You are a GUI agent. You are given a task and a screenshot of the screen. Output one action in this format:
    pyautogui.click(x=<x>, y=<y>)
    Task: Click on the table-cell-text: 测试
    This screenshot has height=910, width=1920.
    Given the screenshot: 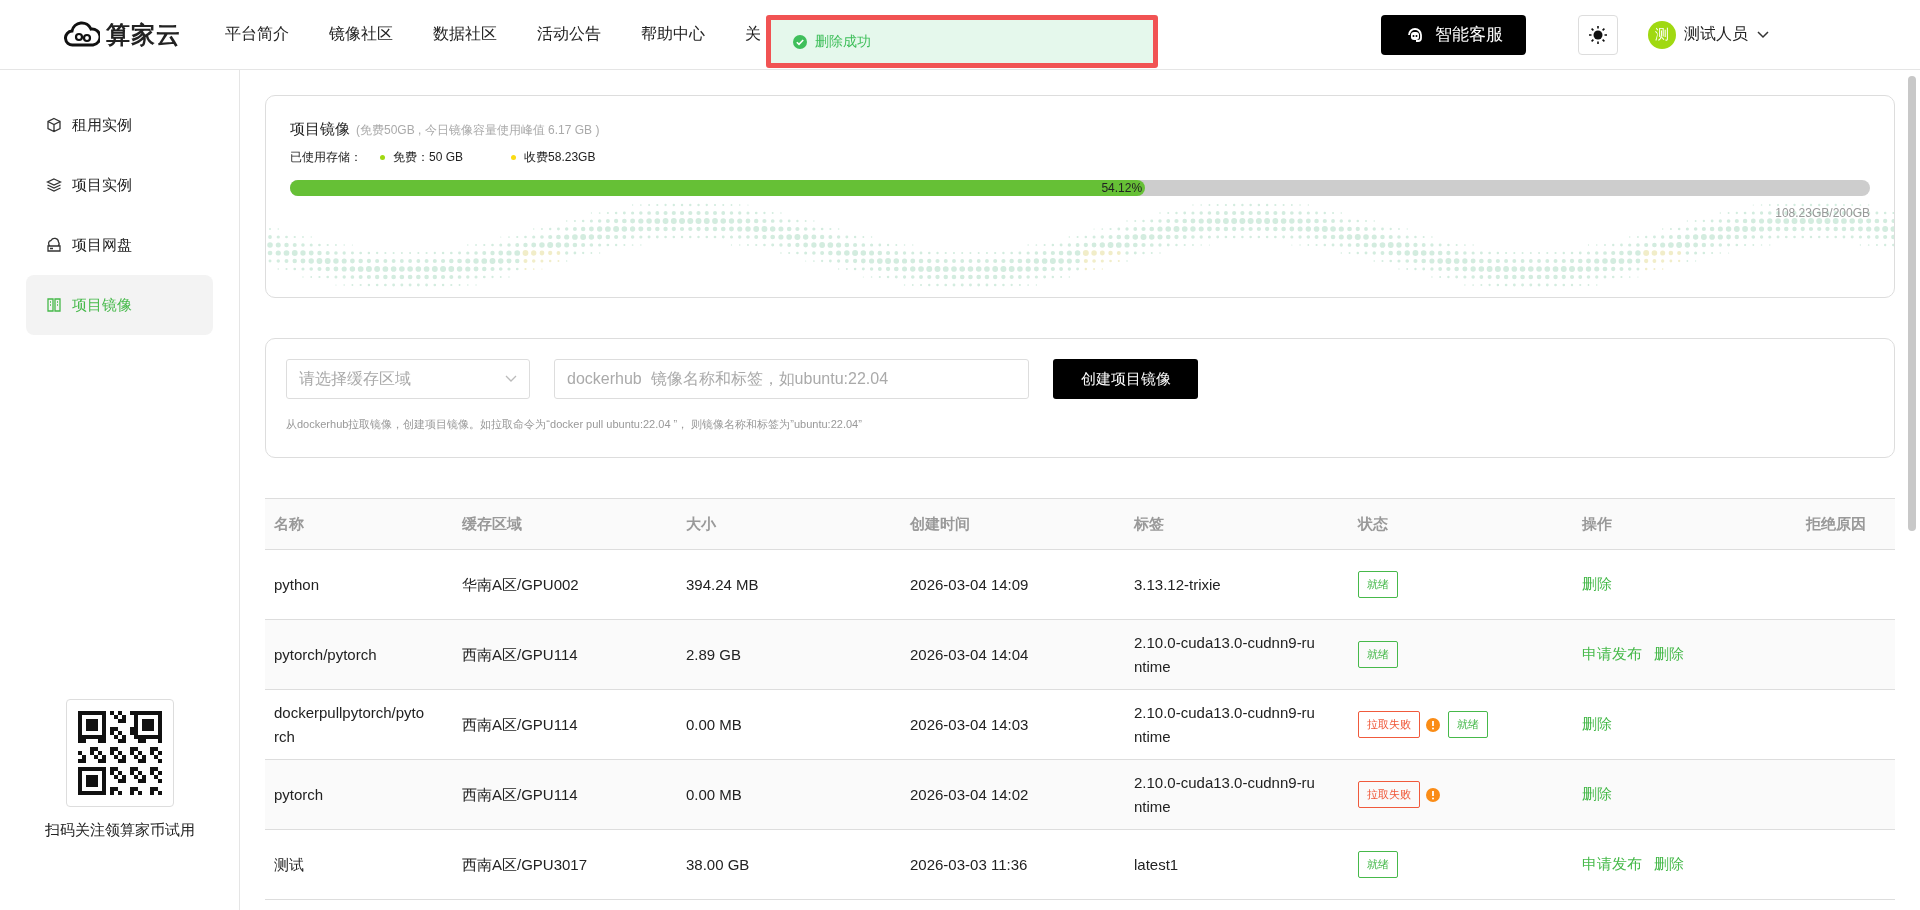 What is the action you would take?
    pyautogui.click(x=289, y=864)
    